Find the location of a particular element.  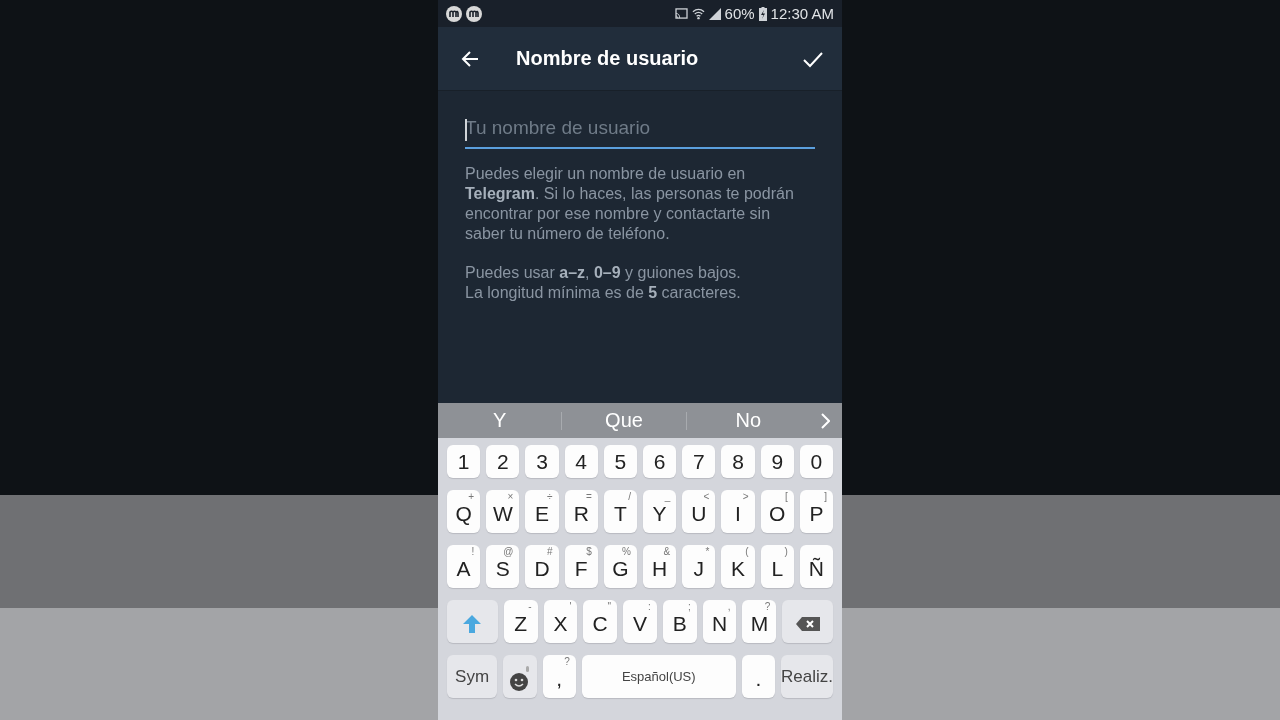

key: % G is located at coordinates (620, 566).